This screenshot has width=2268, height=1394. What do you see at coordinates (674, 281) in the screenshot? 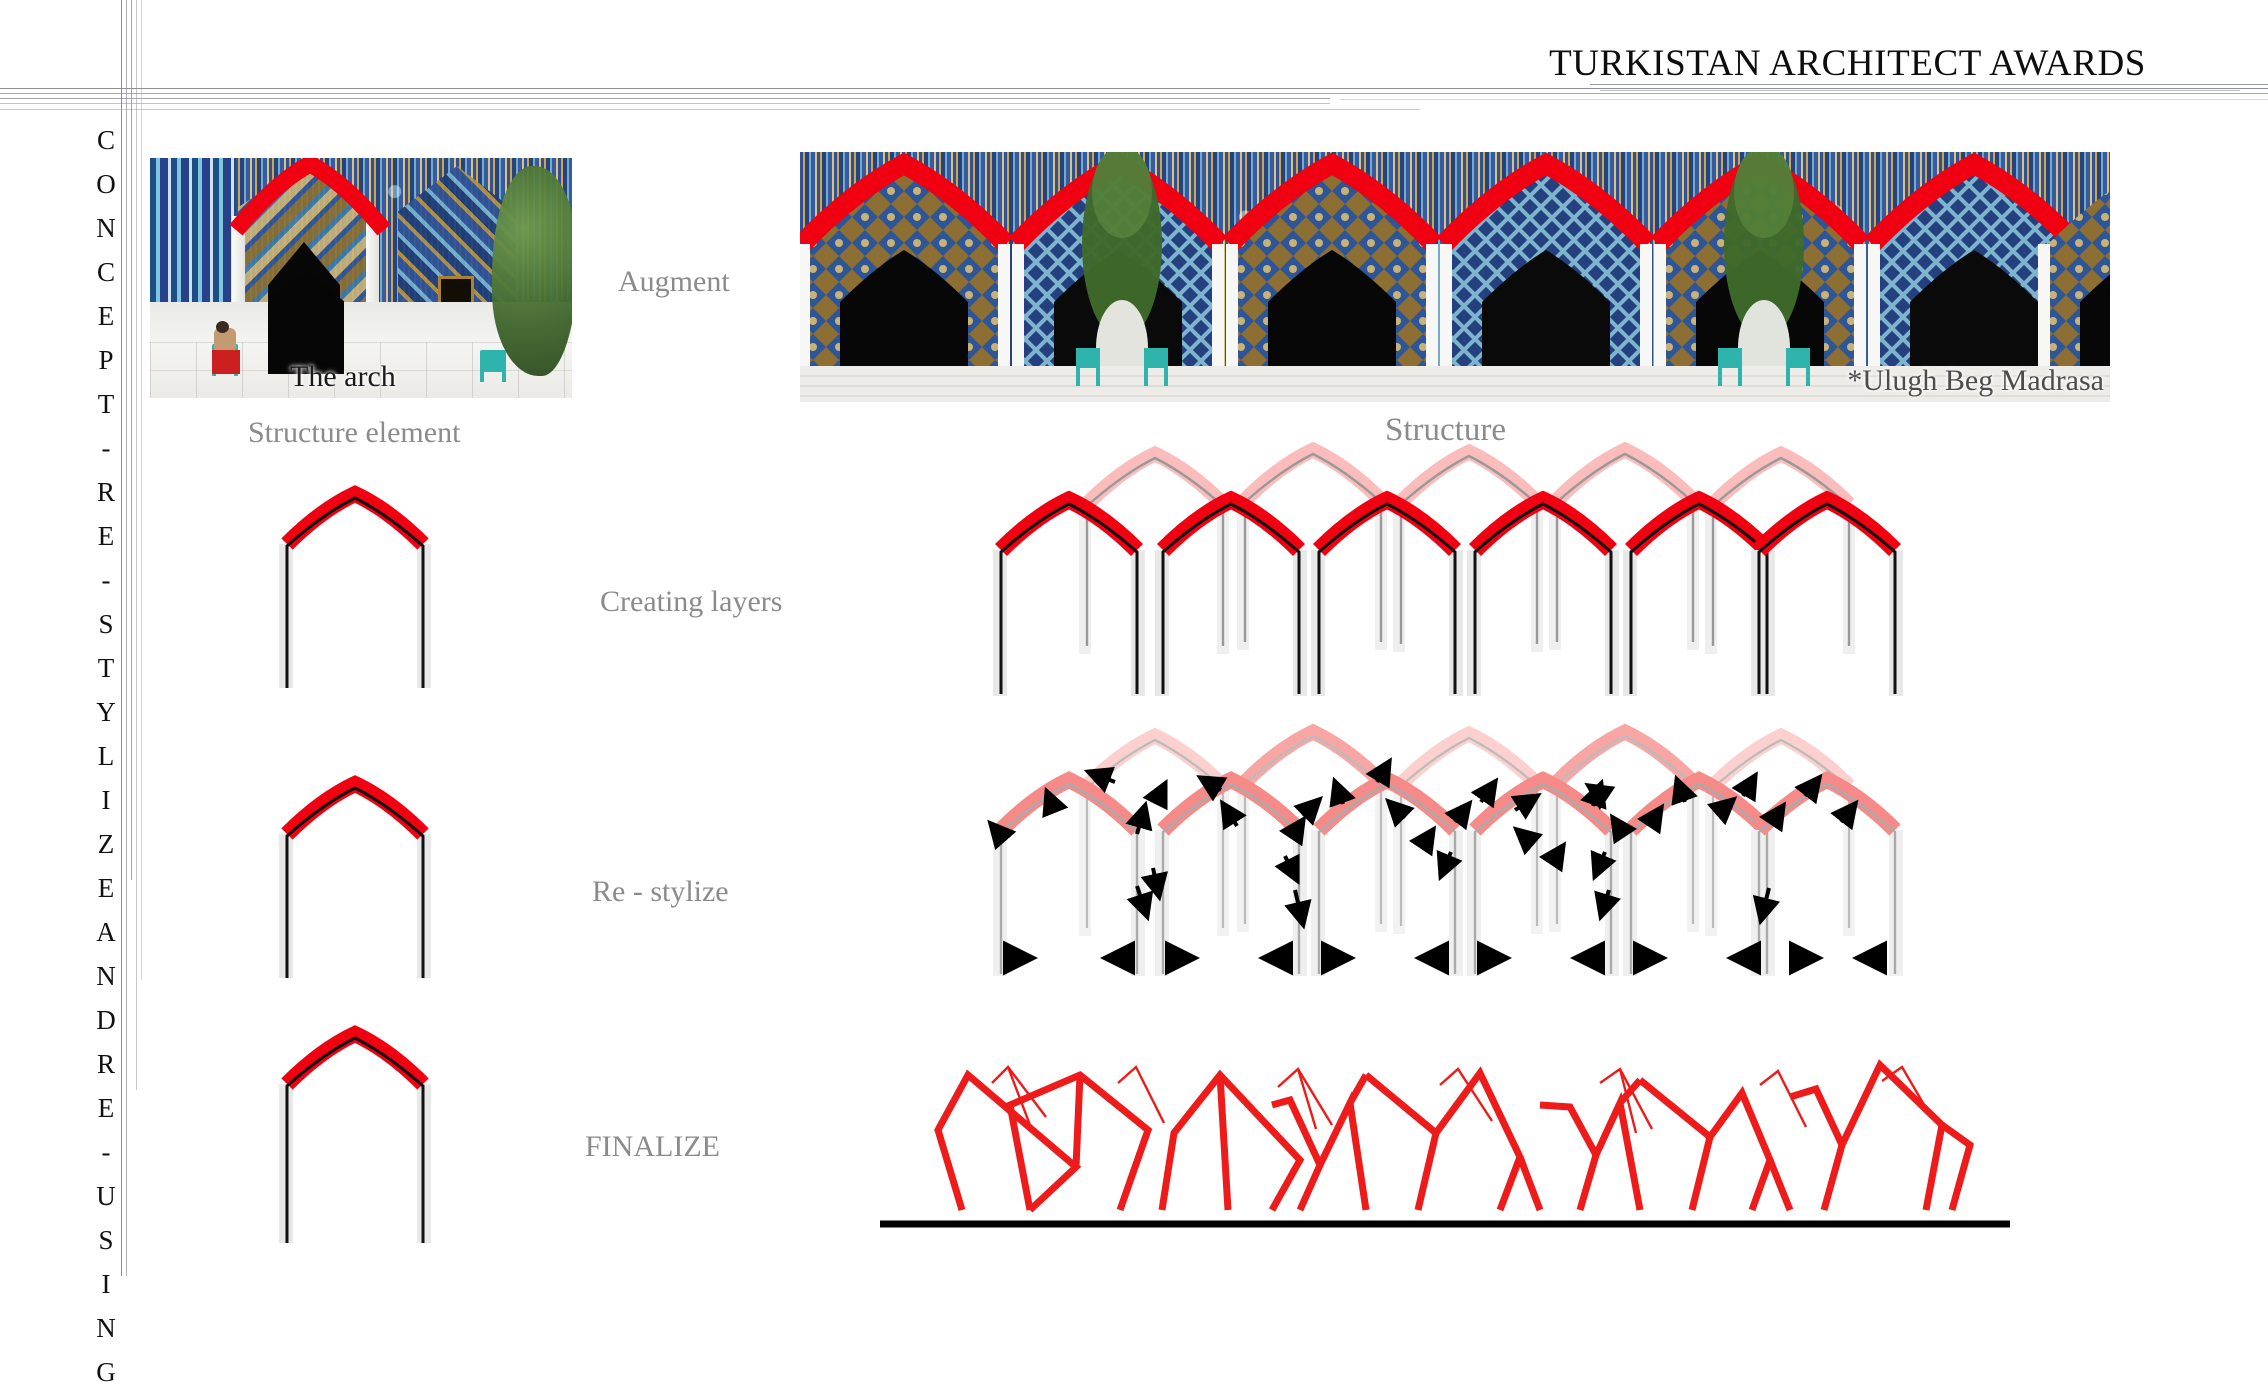
I see `step-label-augment: Augment` at bounding box center [674, 281].